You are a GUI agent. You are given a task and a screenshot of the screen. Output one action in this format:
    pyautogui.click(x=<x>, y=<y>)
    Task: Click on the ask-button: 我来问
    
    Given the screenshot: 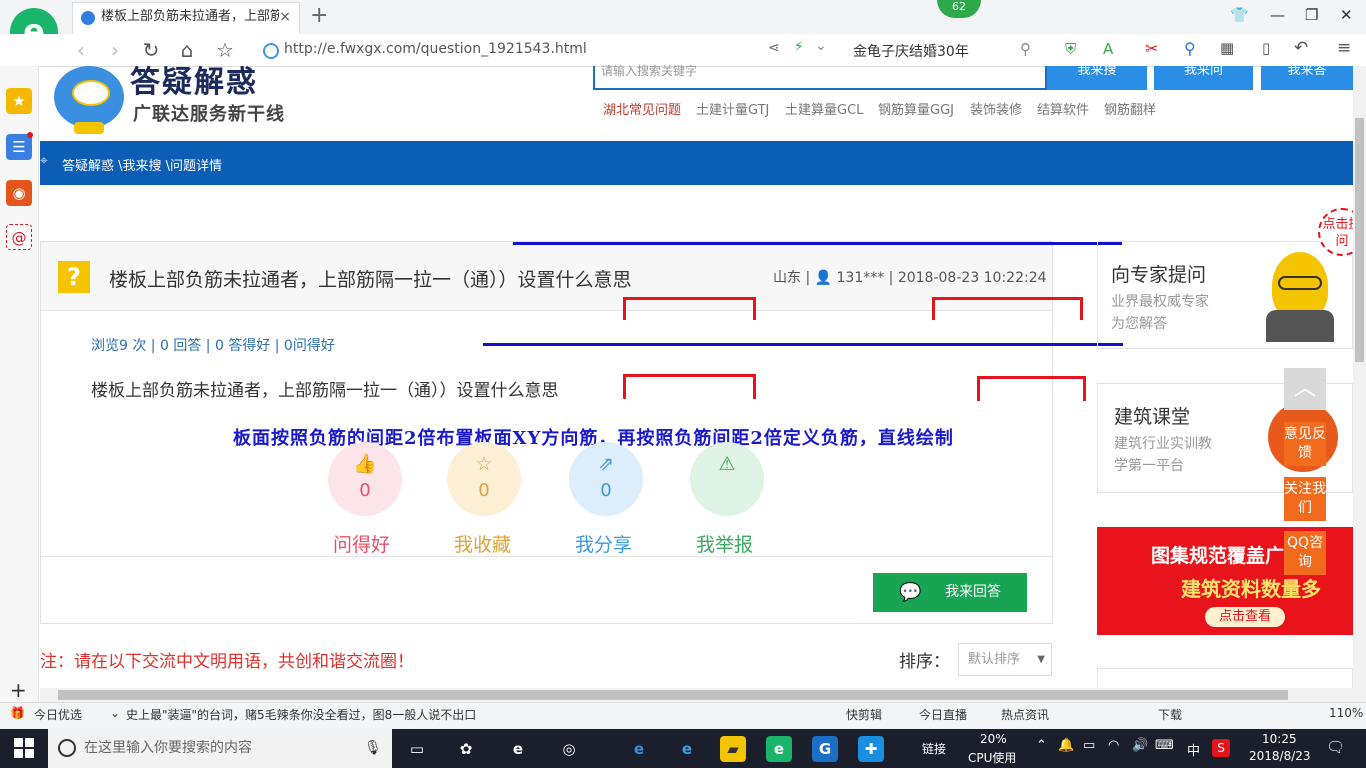 What is the action you would take?
    pyautogui.click(x=1203, y=77)
    